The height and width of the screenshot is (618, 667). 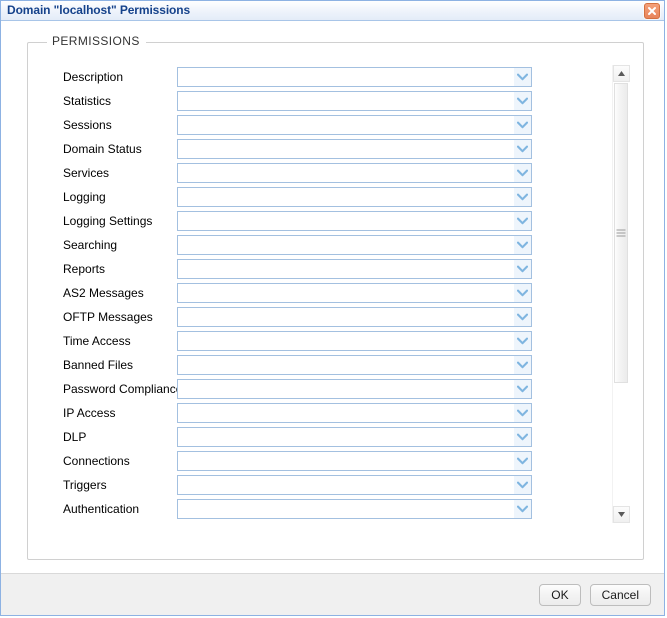 What do you see at coordinates (96, 461) in the screenshot?
I see `permission-row-label: Connections` at bounding box center [96, 461].